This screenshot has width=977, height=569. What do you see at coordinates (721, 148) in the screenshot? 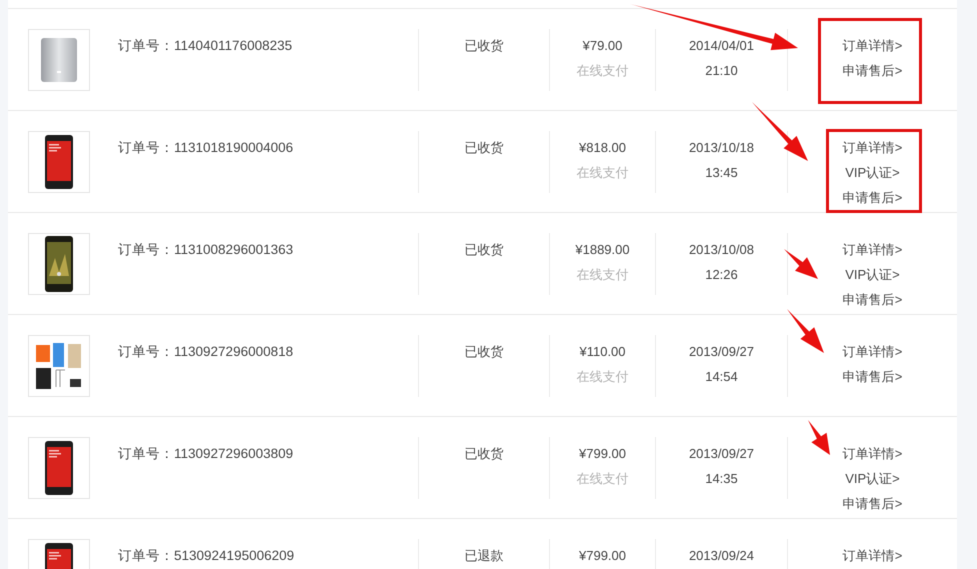
I see `order-date: 2013/10/18` at bounding box center [721, 148].